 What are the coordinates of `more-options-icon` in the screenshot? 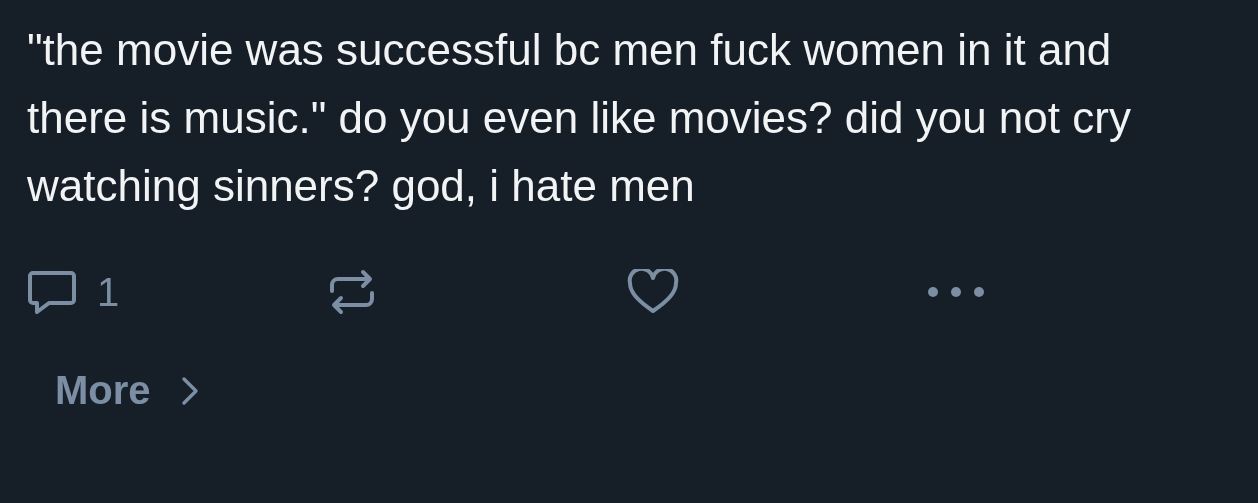 It's located at (956, 292).